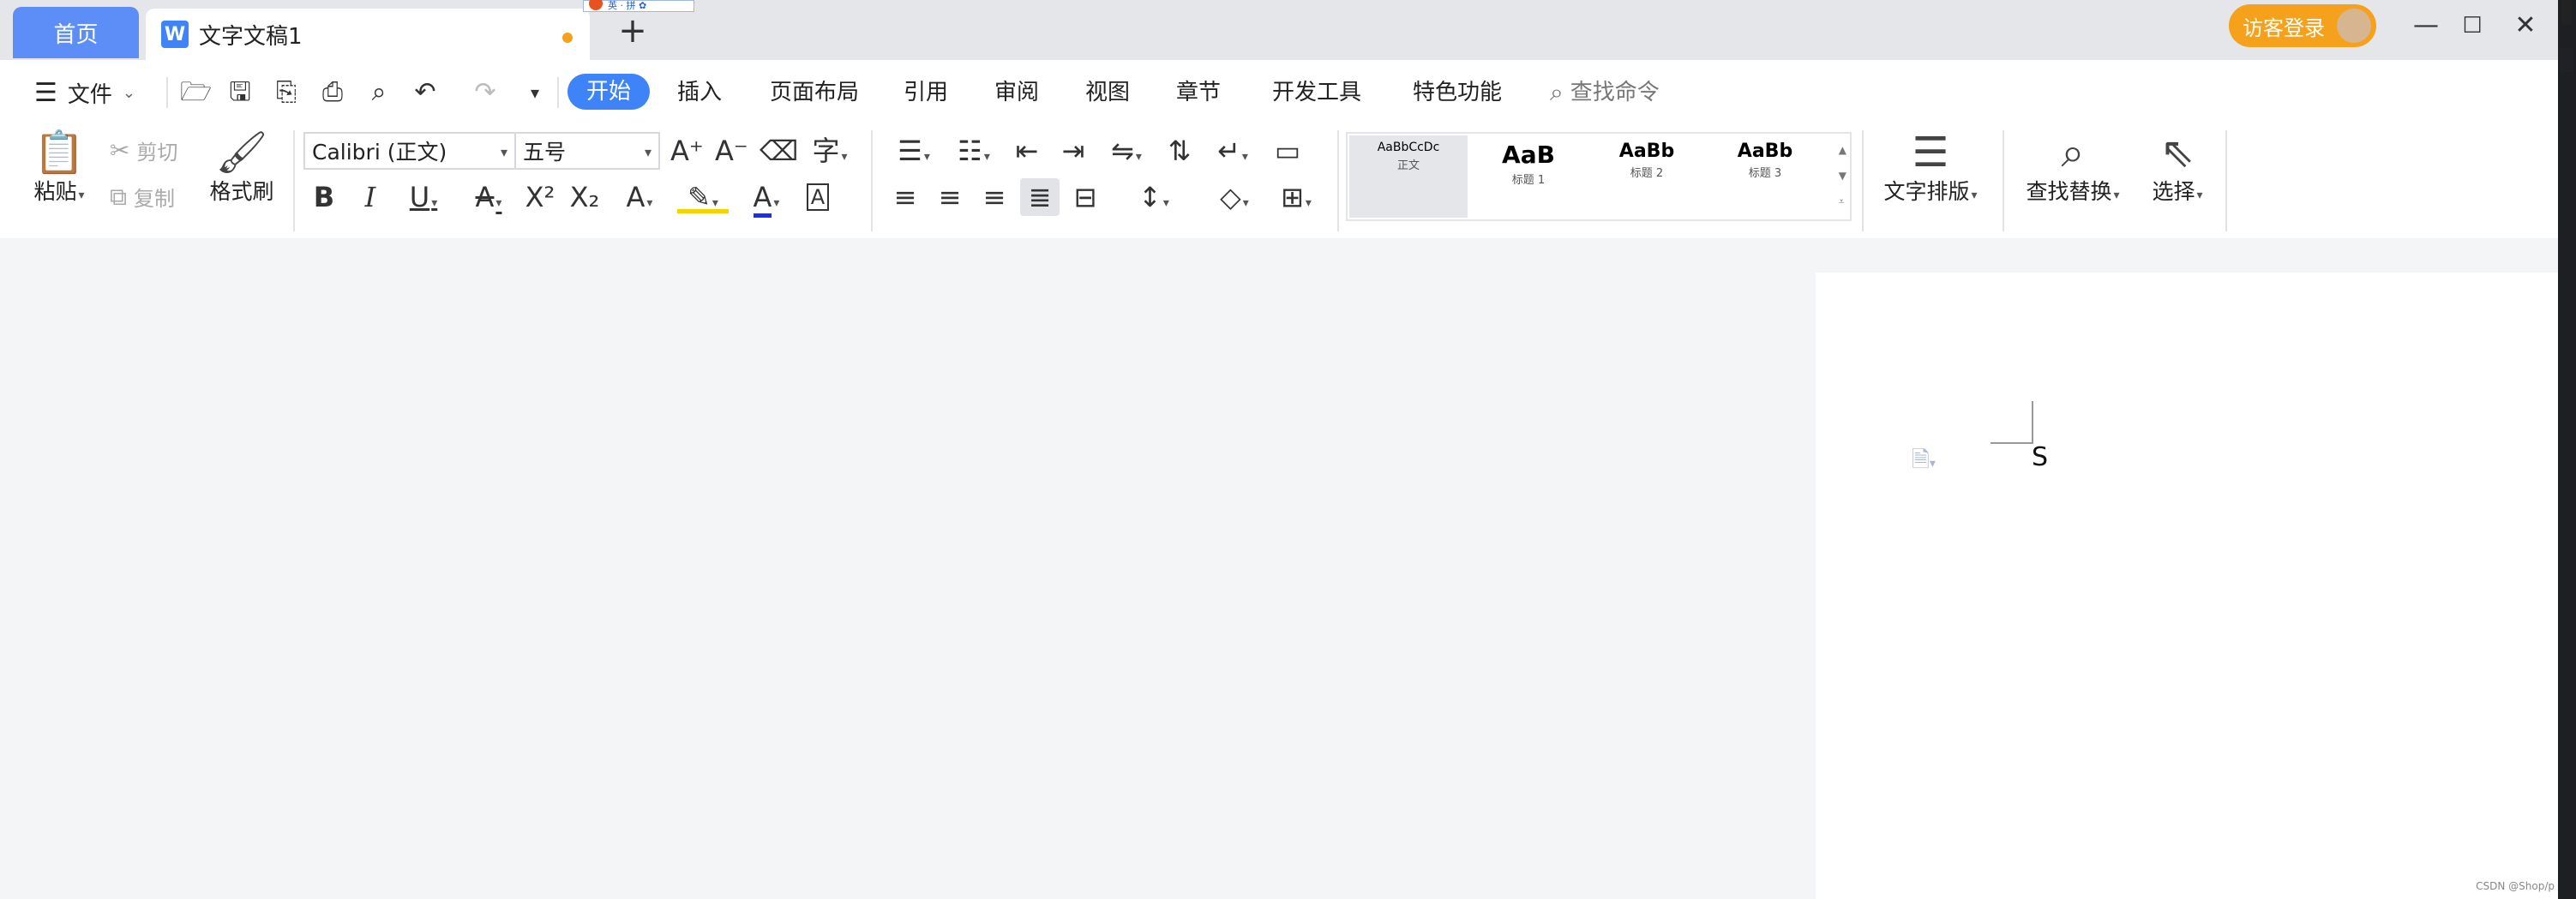  What do you see at coordinates (423, 200) in the screenshot?
I see `underline-icon: U ▾` at bounding box center [423, 200].